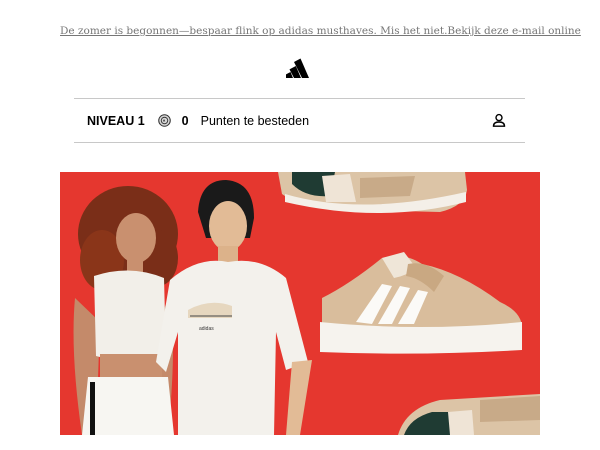  What do you see at coordinates (499, 120) in the screenshot?
I see `user-account-icon` at bounding box center [499, 120].